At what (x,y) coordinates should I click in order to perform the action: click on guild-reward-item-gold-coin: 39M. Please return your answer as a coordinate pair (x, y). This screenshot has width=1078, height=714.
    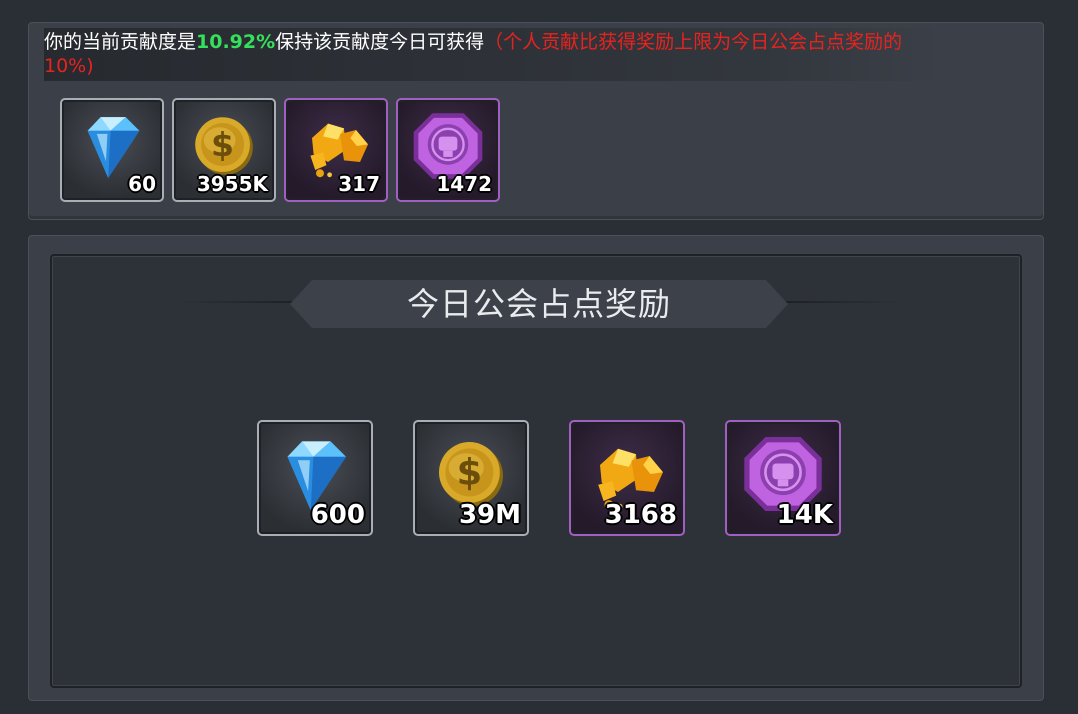
    Looking at the image, I should click on (471, 478).